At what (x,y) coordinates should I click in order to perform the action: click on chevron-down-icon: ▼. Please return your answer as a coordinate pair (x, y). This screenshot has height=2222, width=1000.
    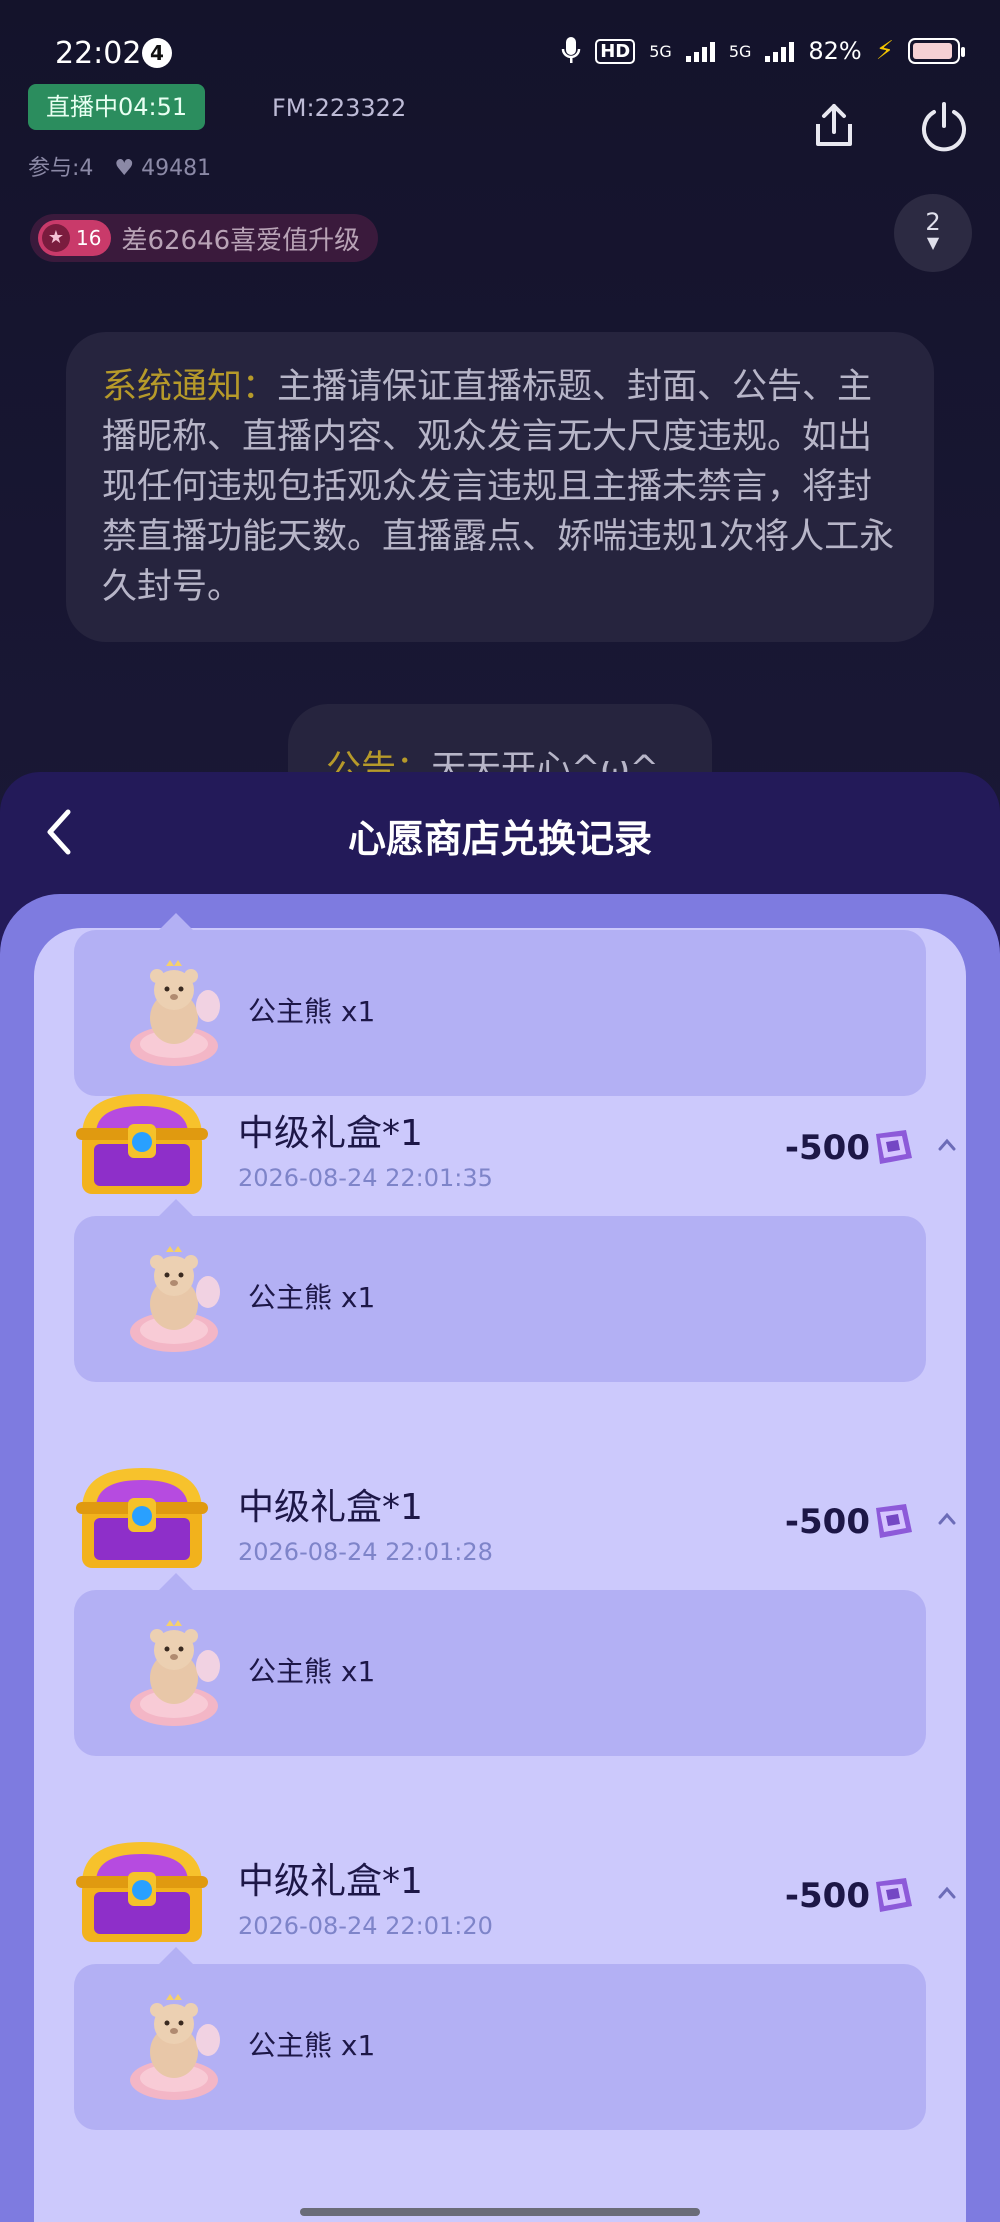
    Looking at the image, I should click on (933, 242).